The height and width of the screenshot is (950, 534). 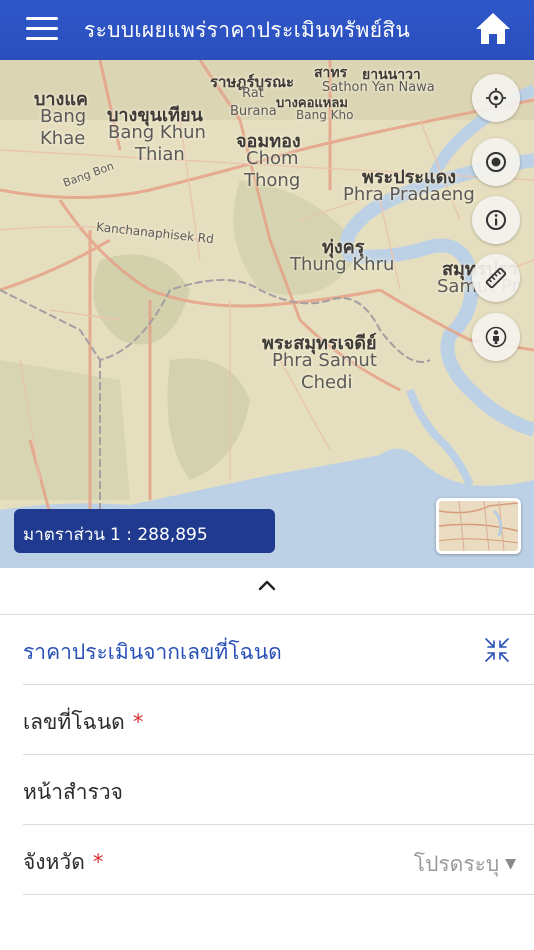 What do you see at coordinates (157, 132) in the screenshot?
I see `map-label: Bang Khun` at bounding box center [157, 132].